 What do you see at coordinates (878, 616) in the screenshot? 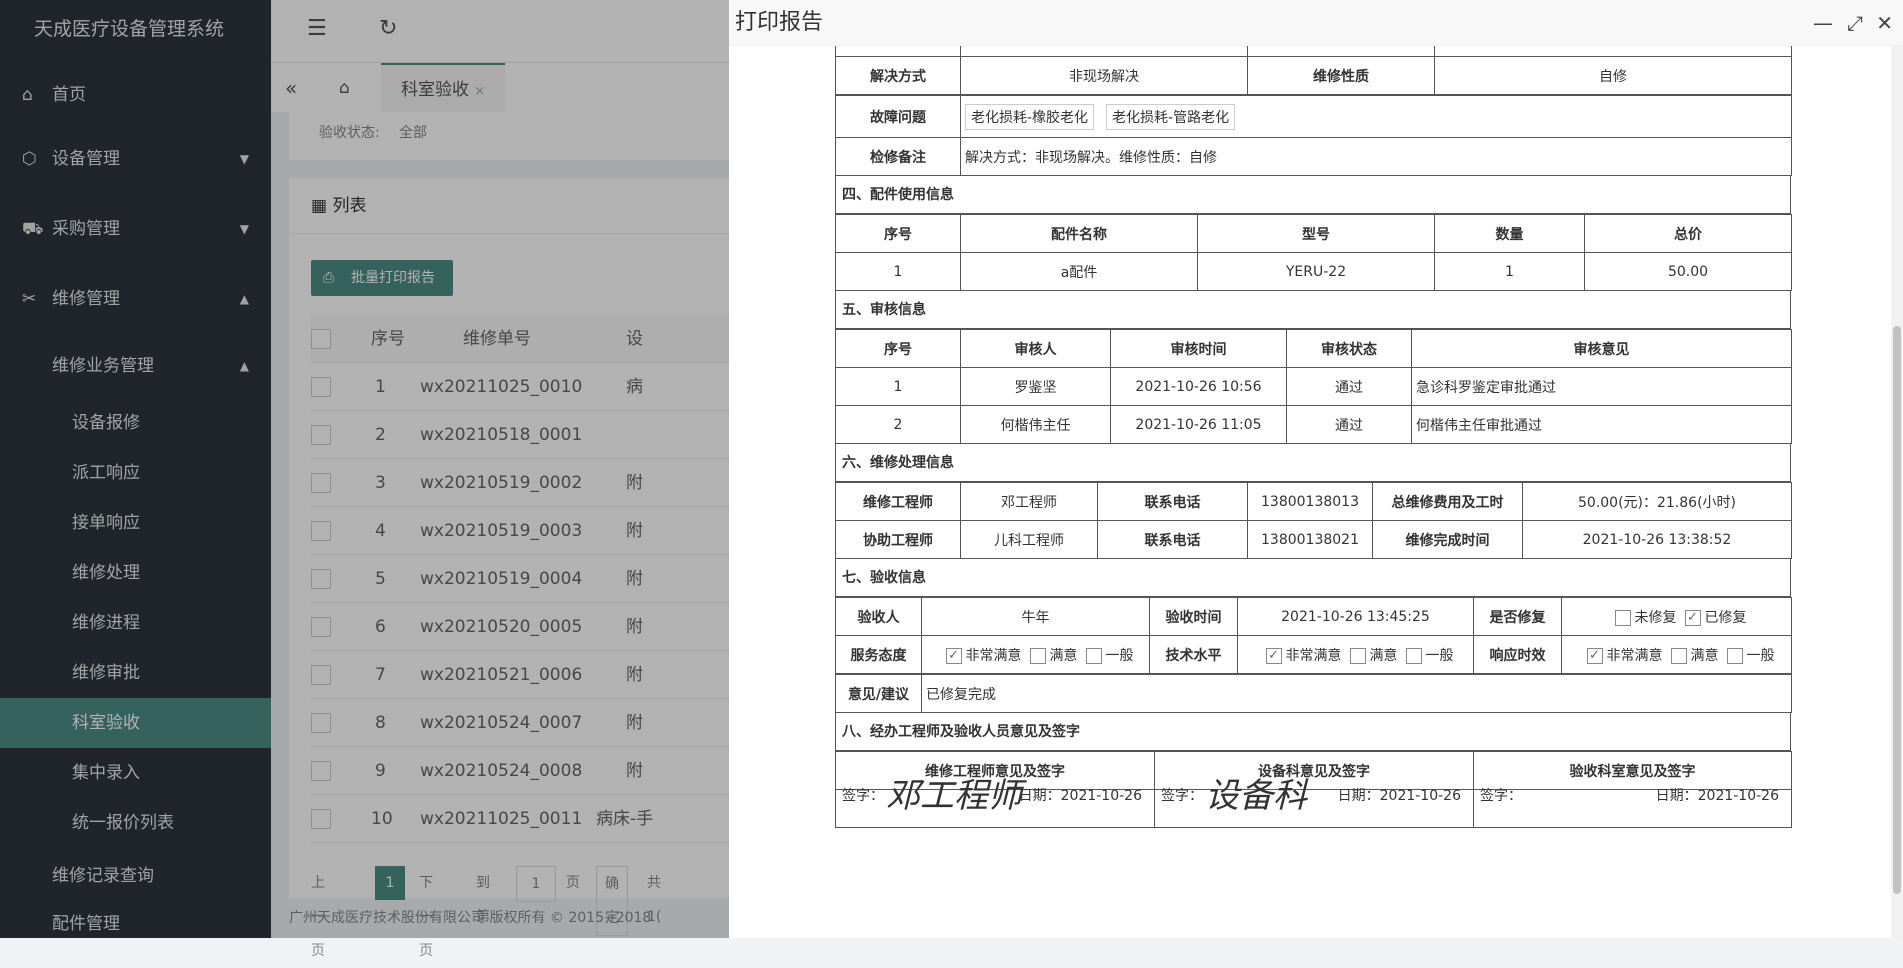
I see `accept-person-label: 验收人` at bounding box center [878, 616].